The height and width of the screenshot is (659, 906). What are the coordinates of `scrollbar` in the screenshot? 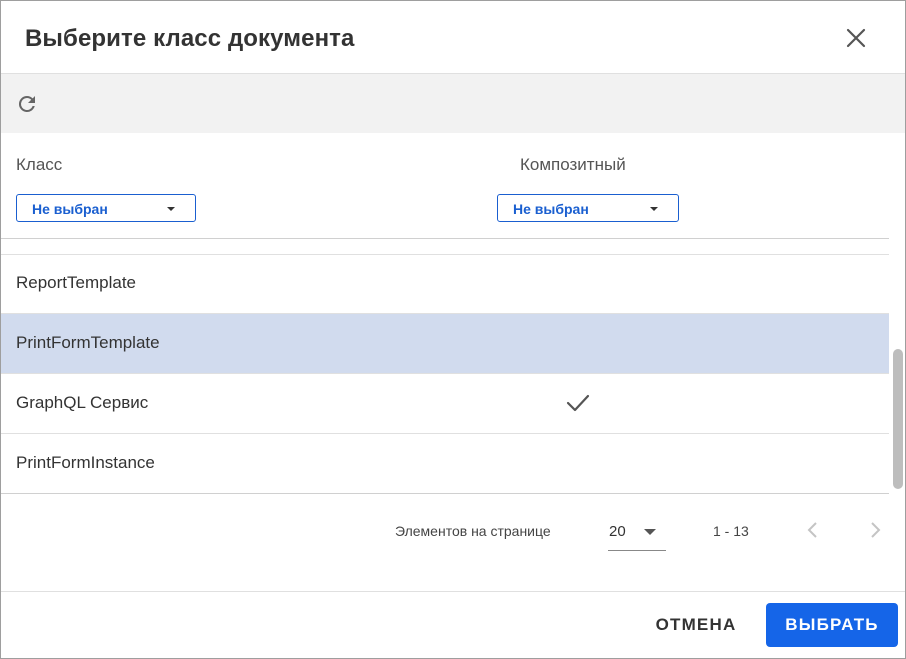 It's located at (897, 366).